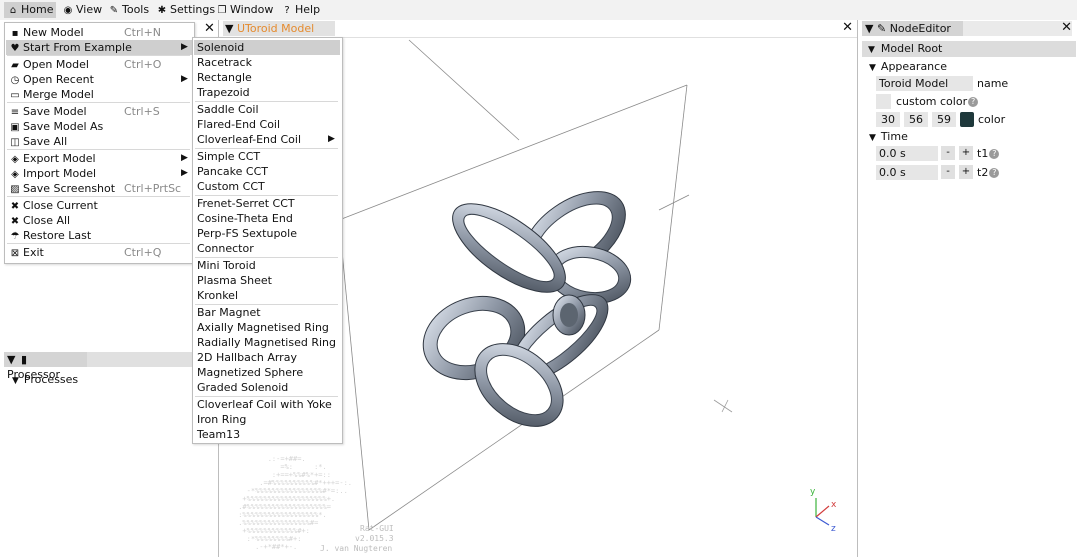 This screenshot has height=557, width=1077. What do you see at coordinates (99, 188) in the screenshot?
I see `home-menu-item: ▨ Save Screenshot Ctrl+PrtSc` at bounding box center [99, 188].